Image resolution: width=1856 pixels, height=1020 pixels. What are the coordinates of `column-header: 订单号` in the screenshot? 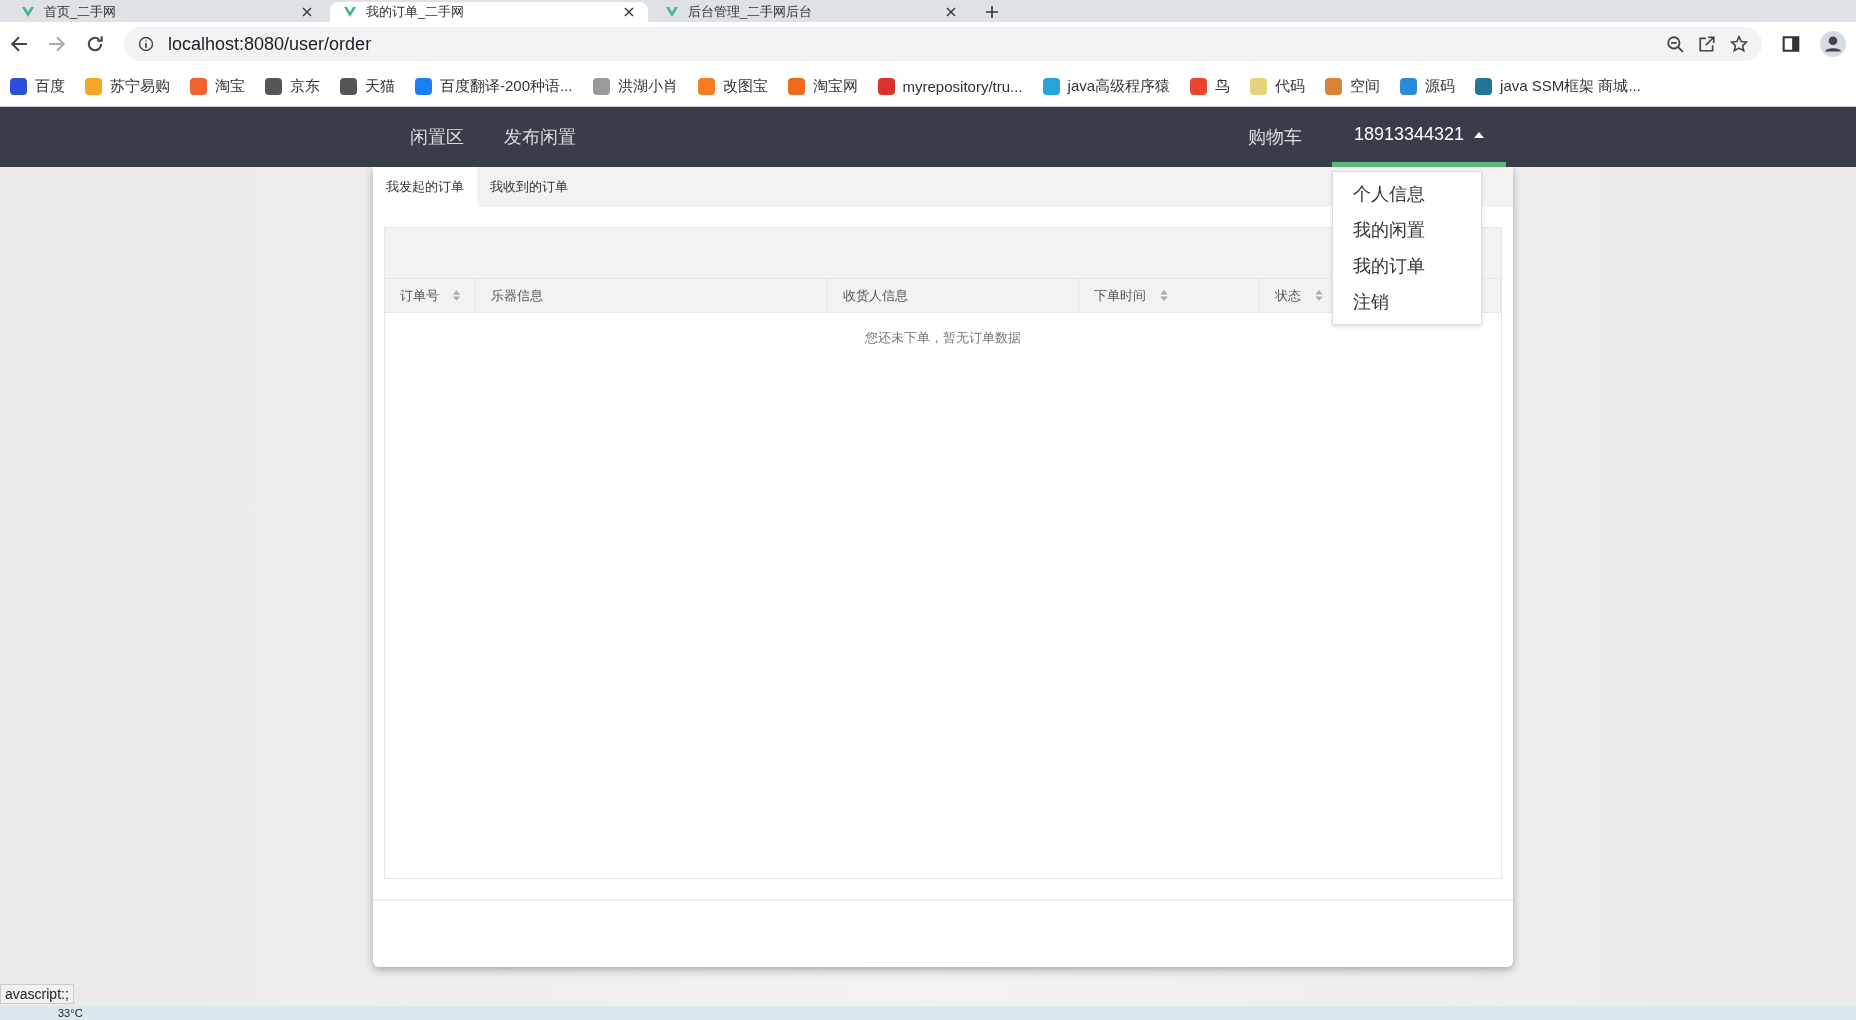 It's located at (419, 295).